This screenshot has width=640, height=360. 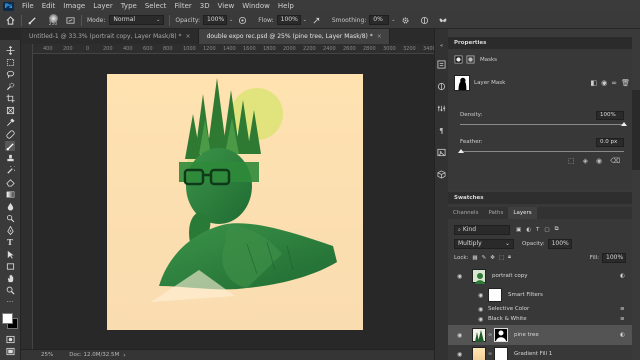 I want to click on quick-mask-icon, so click(x=10, y=339).